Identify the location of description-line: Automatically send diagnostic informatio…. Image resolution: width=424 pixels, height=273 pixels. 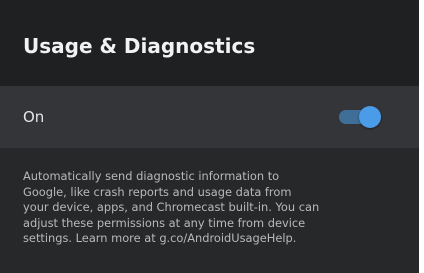
(151, 176).